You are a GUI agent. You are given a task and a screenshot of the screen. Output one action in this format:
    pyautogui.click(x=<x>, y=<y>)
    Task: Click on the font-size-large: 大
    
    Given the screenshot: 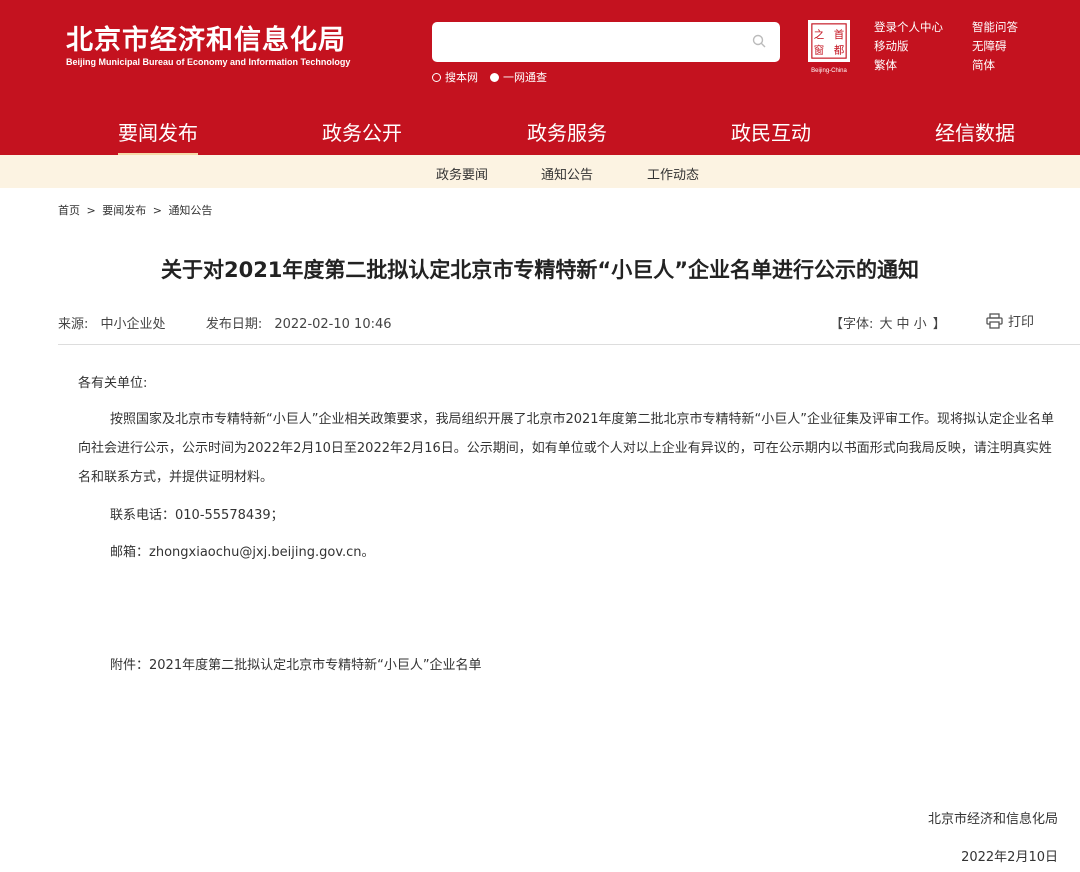 What is the action you would take?
    pyautogui.click(x=886, y=324)
    